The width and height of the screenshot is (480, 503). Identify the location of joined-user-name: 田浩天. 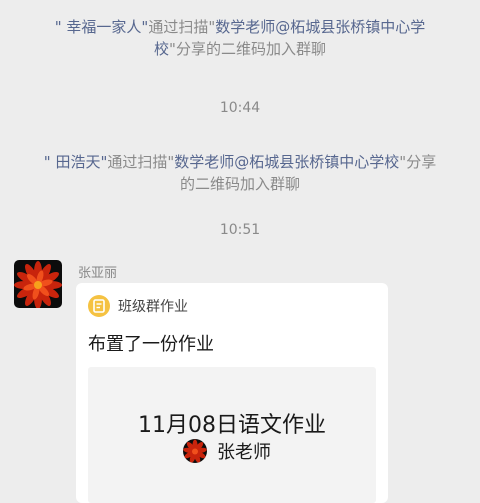
(75, 162).